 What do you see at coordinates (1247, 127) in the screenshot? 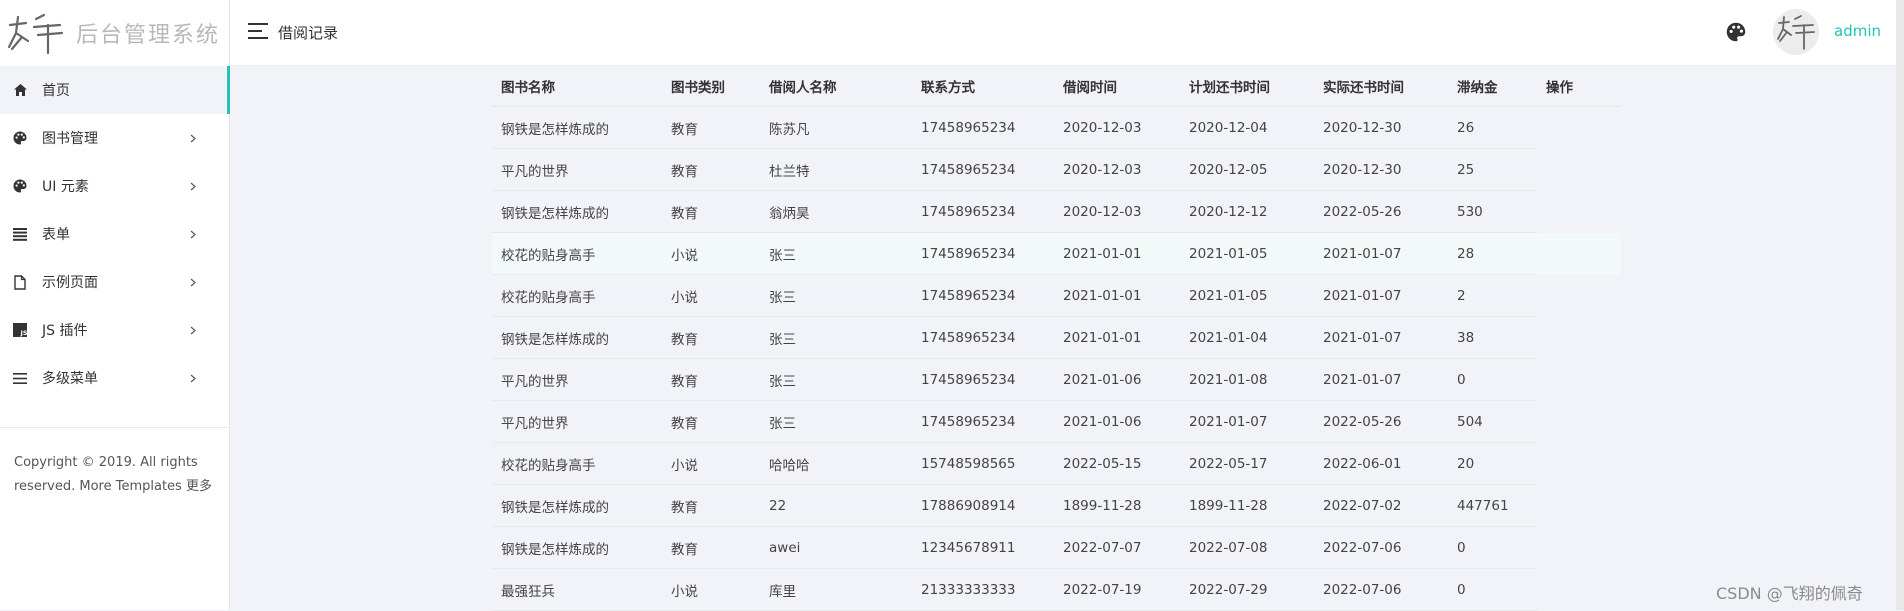
I see `table-cell: 2020-12-04` at bounding box center [1247, 127].